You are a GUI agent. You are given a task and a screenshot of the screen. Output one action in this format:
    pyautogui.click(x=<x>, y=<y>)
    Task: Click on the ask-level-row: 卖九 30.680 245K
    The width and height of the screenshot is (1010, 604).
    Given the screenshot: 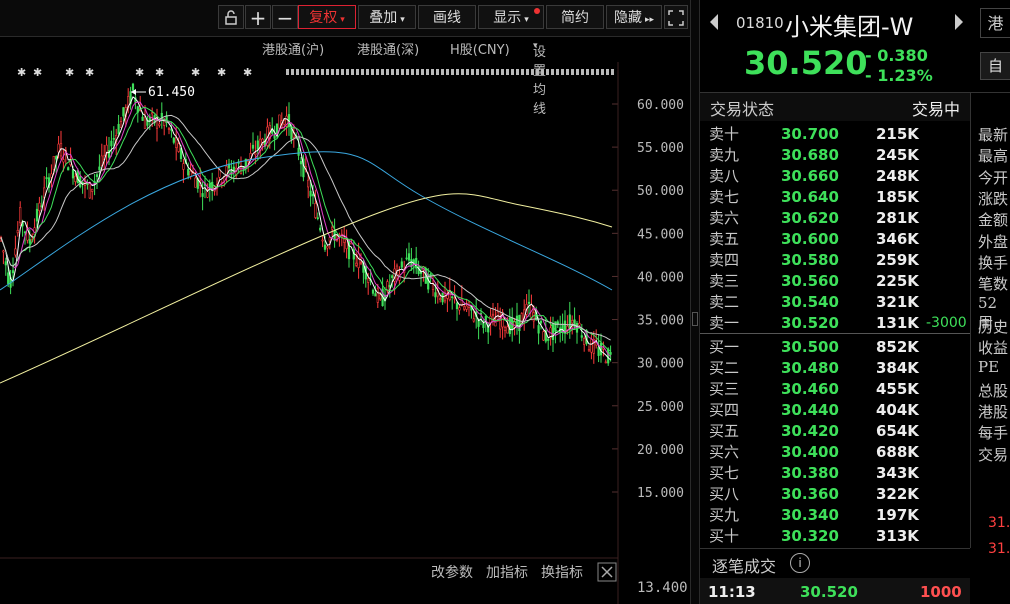 What is the action you would take?
    pyautogui.click(x=835, y=155)
    